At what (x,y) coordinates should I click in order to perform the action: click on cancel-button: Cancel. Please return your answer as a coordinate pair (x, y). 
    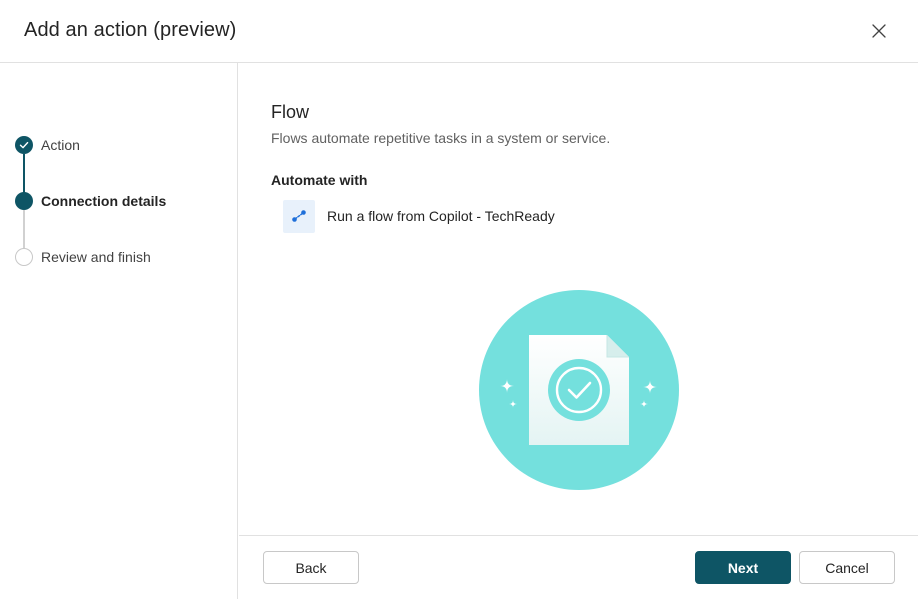
    Looking at the image, I should click on (847, 567).